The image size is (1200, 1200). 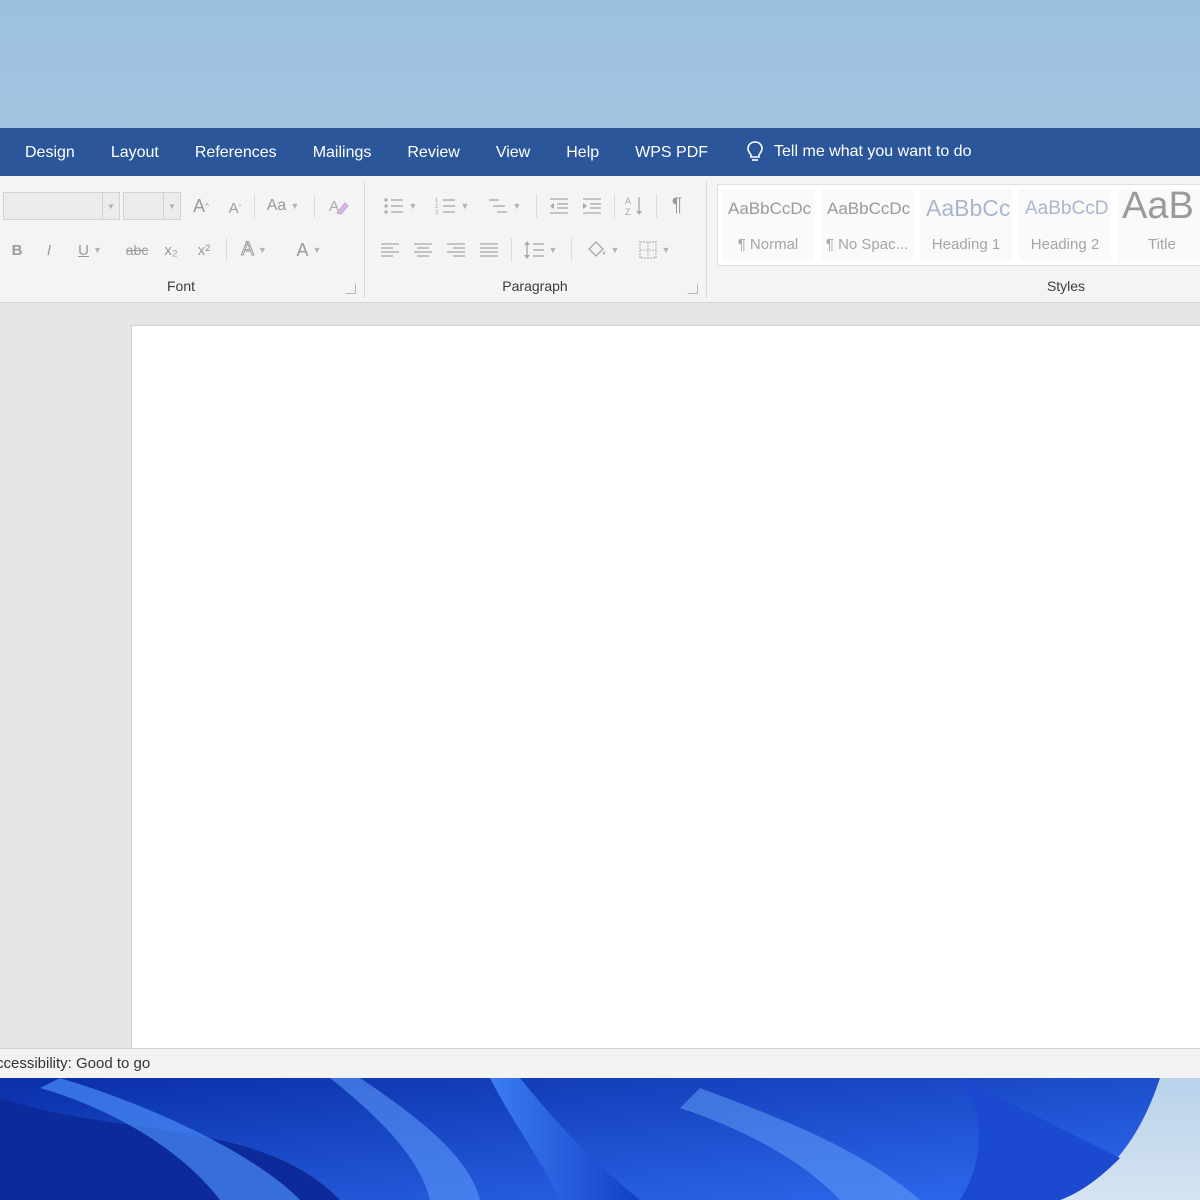 I want to click on numbering-icon: 1 2 3, so click(x=445, y=207).